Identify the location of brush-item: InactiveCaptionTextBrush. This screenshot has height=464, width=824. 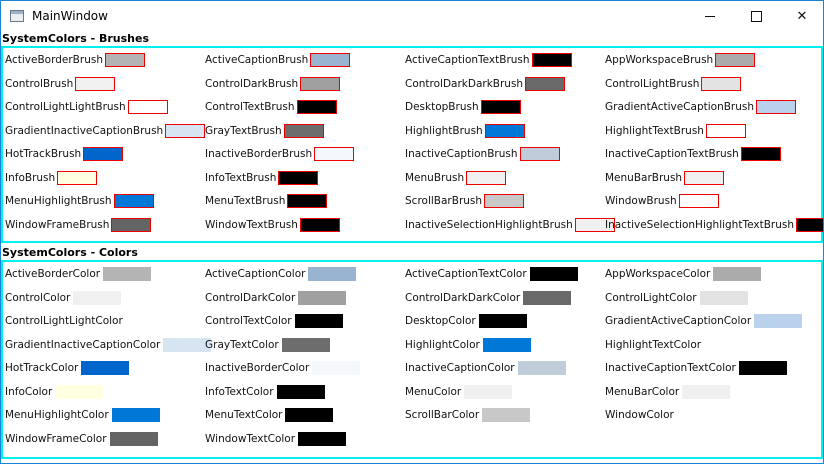
(693, 154).